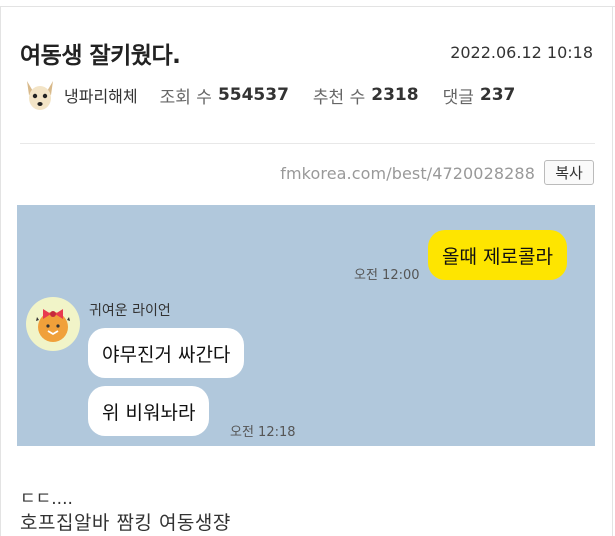 This screenshot has width=615, height=536. I want to click on post-url: fmkorea.com/best/4720028288, so click(407, 173).